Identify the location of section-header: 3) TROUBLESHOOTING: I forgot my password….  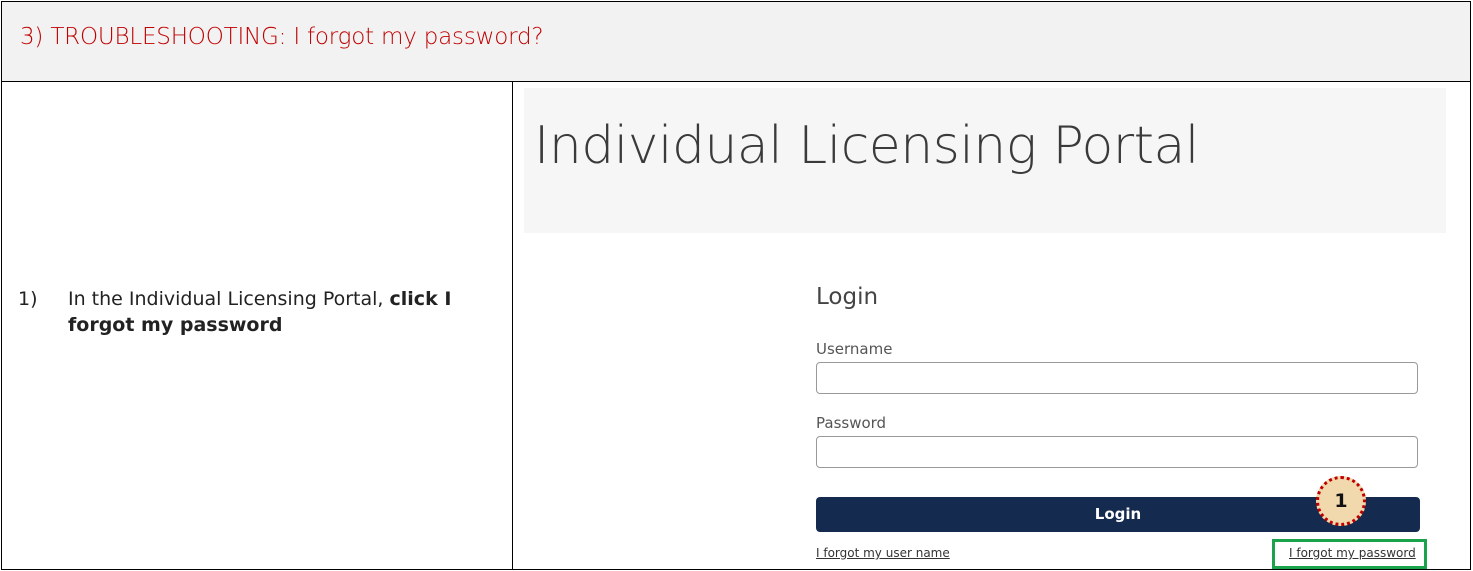
(736, 42).